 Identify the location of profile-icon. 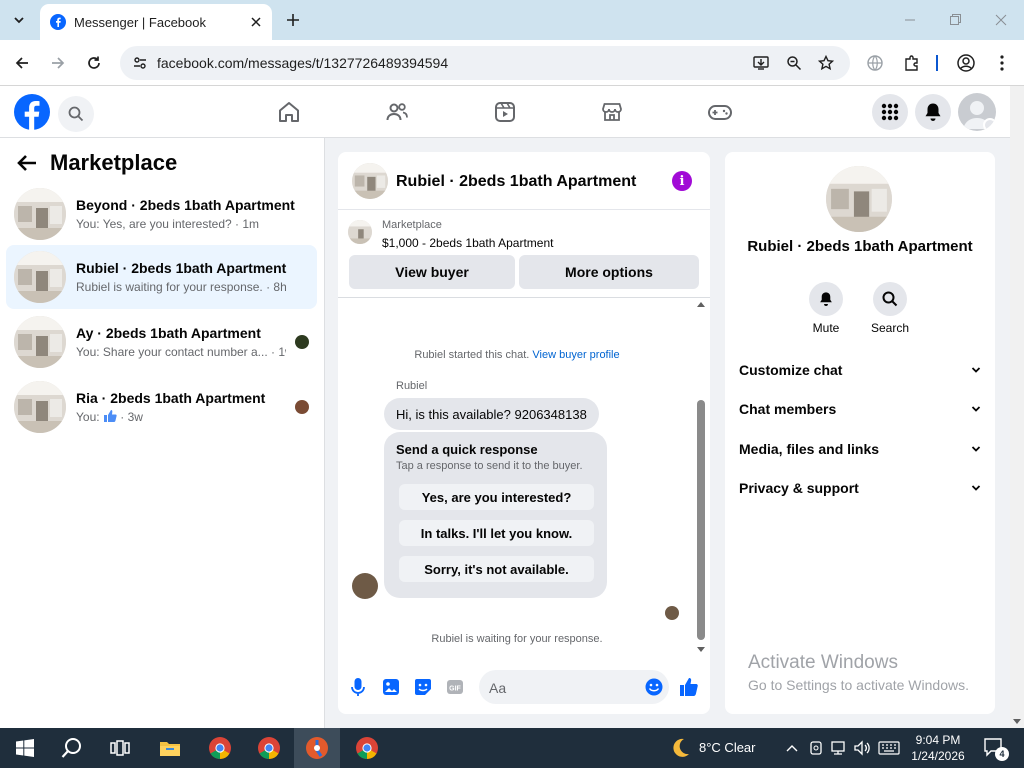
(966, 63).